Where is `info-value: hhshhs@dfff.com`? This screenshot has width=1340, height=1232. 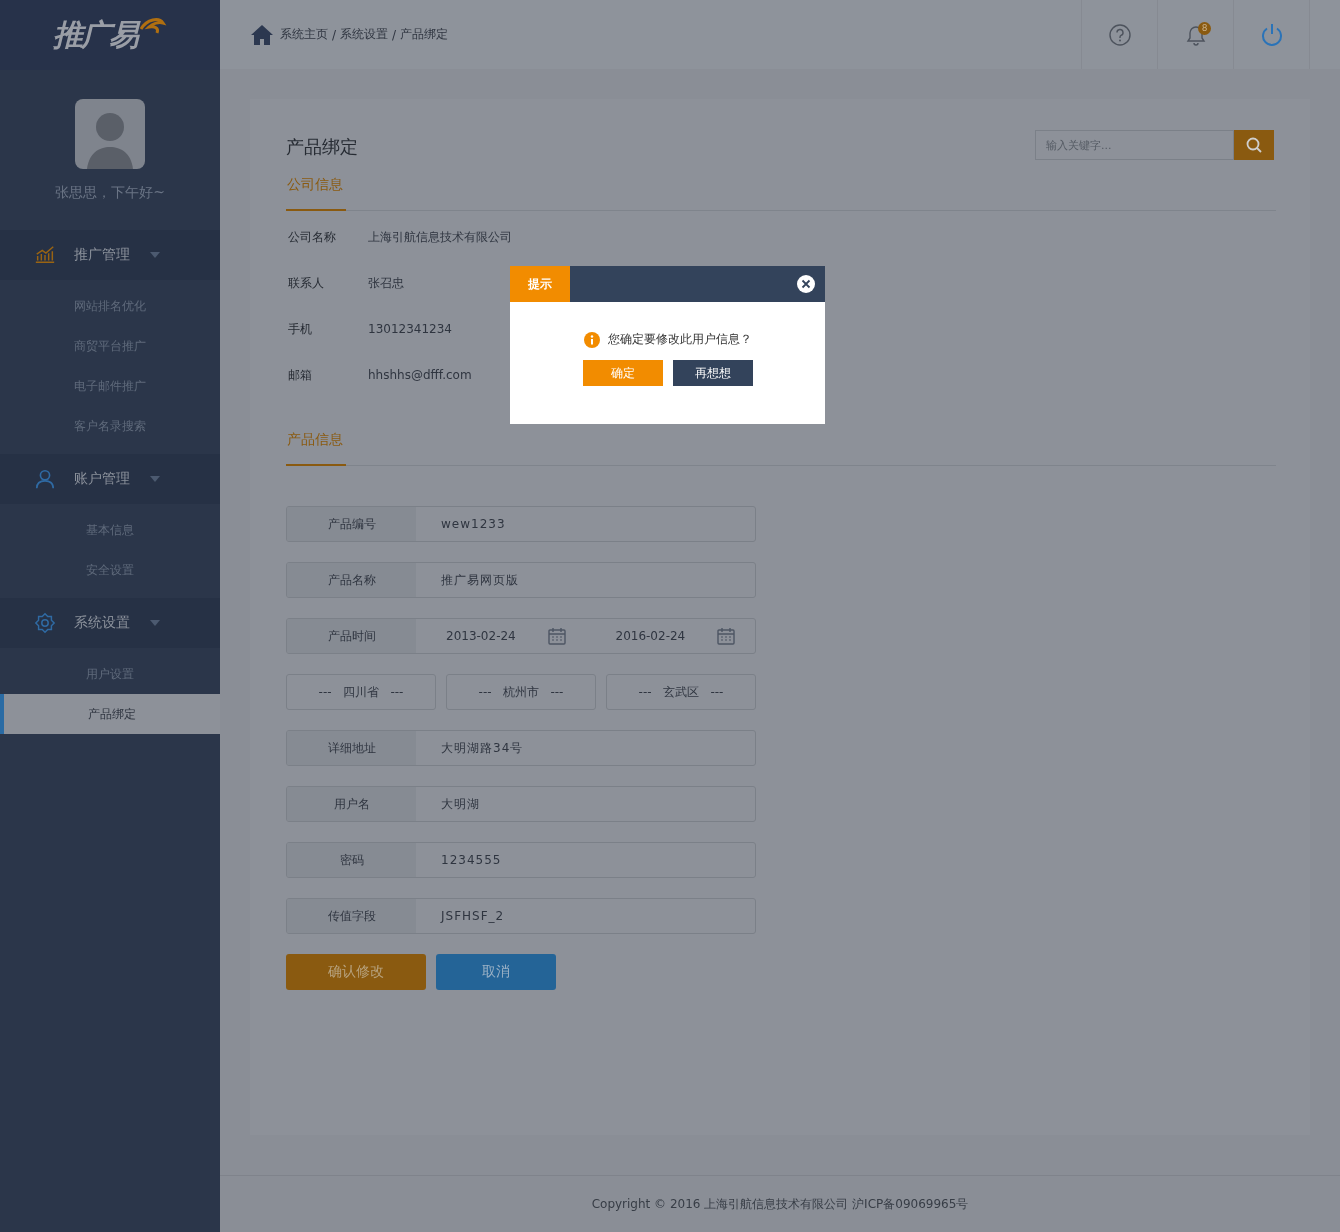 info-value: hhshhs@dfff.com is located at coordinates (420, 375).